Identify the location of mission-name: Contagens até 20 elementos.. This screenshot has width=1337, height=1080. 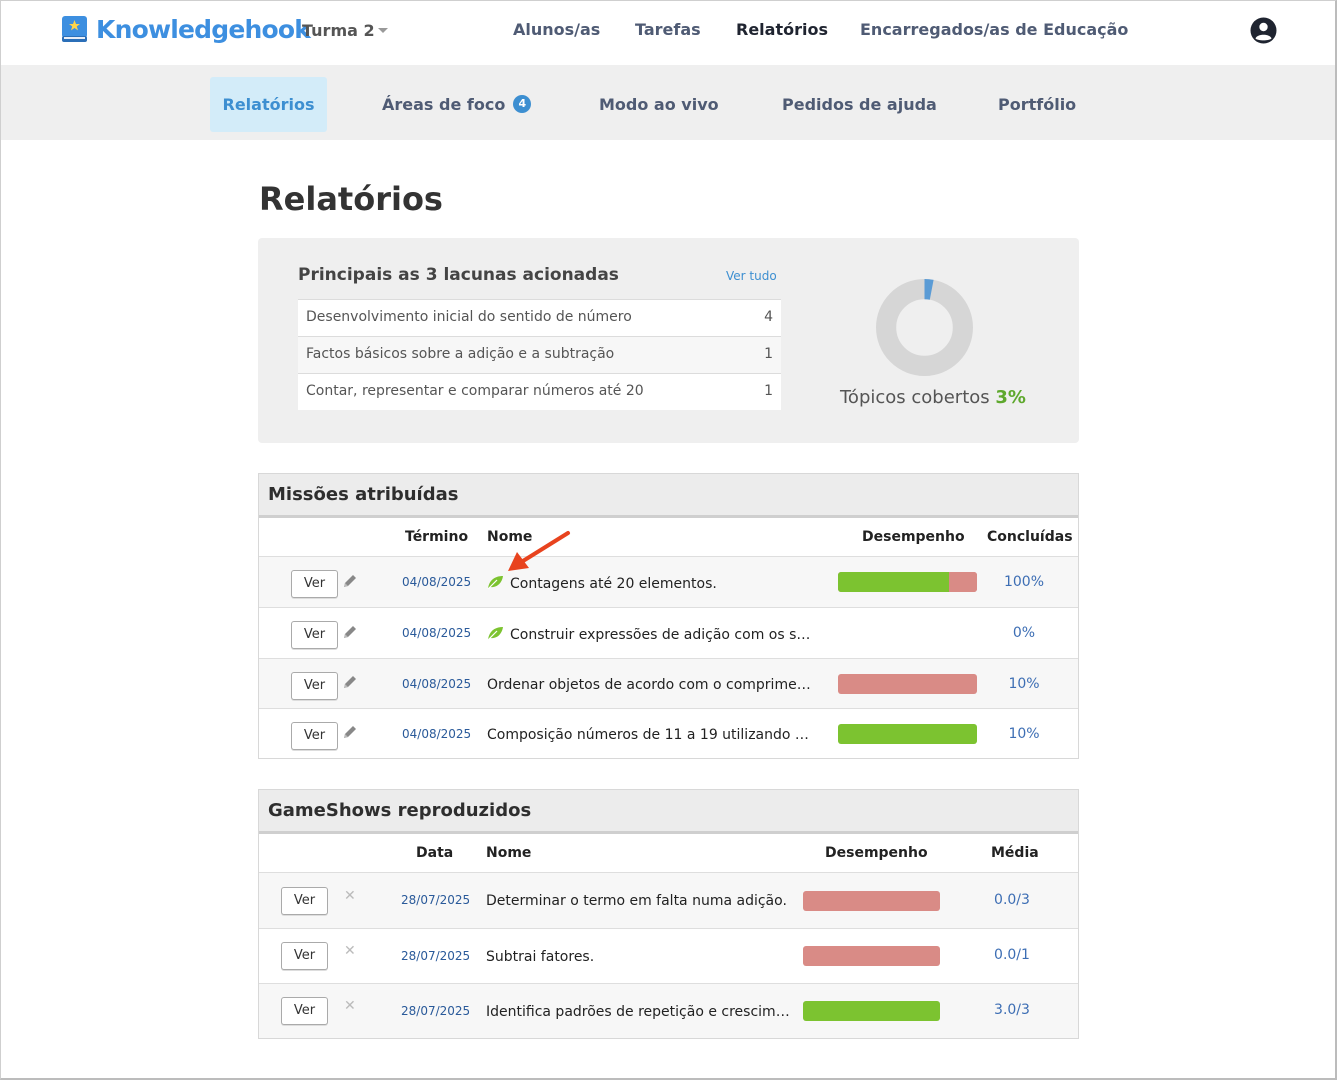
(647, 583).